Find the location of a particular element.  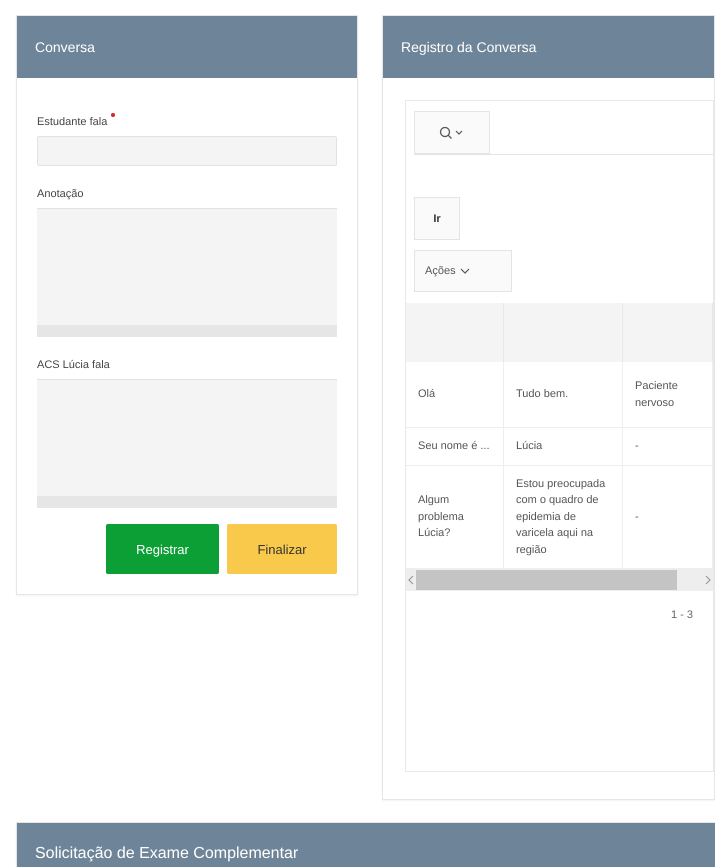

table-cell: Estou preocupada com o quadro de epidemia de varicela aqui na região is located at coordinates (561, 517).